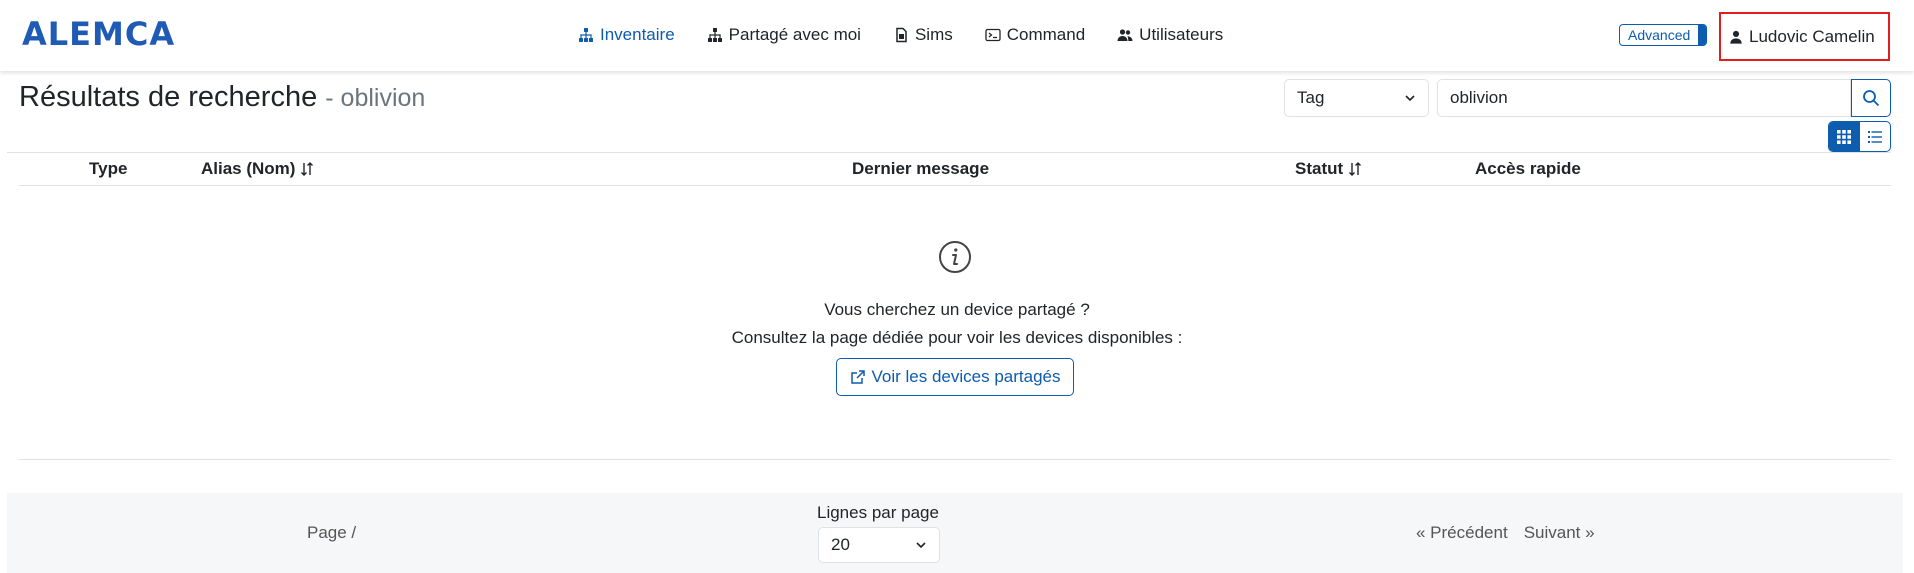  Describe the element at coordinates (857, 377) in the screenshot. I see `external-link-icon` at that location.